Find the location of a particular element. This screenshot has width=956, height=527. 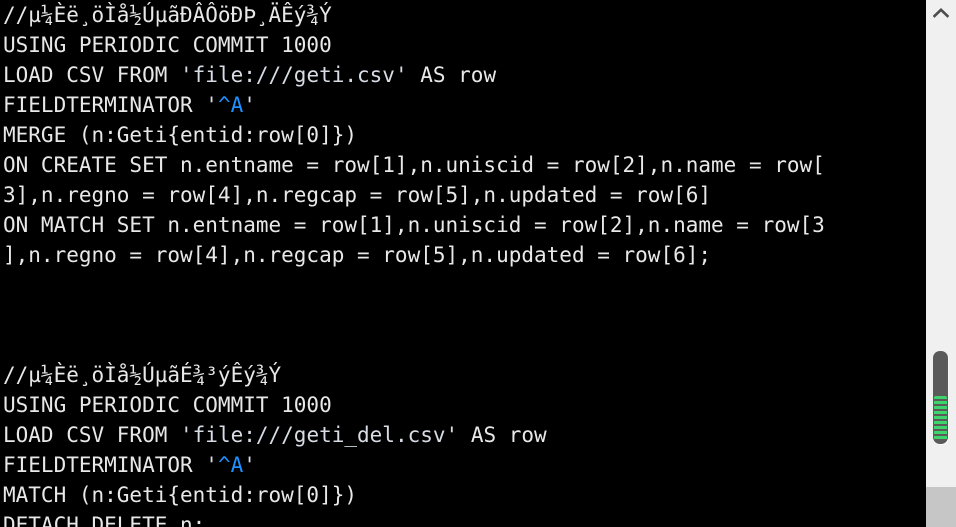

code-token-quote: 'file:///geti_del.csv' is located at coordinates (319, 435).